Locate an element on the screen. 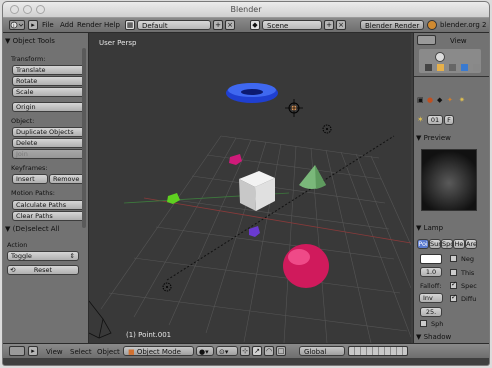 The width and height of the screenshot is (492, 368). screen-layout-icon: ▦ is located at coordinates (130, 25).